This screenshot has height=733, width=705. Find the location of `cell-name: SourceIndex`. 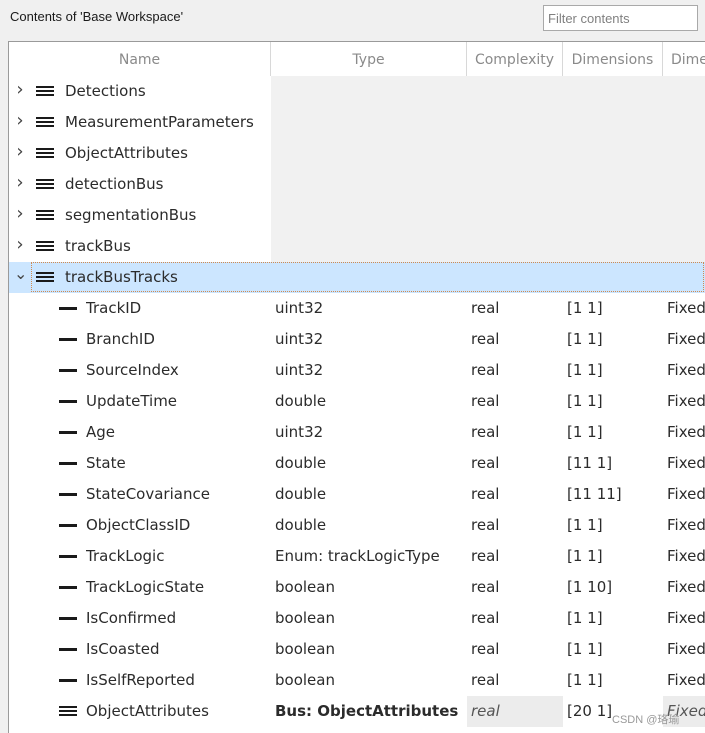

cell-name: SourceIndex is located at coordinates (132, 370).